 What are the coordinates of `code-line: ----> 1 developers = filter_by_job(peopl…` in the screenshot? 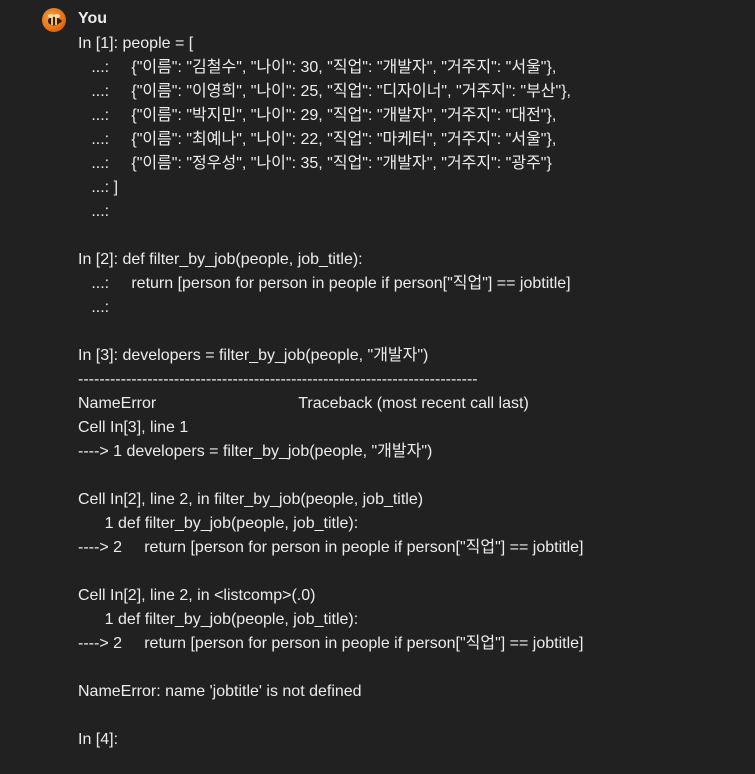 It's located at (255, 451).